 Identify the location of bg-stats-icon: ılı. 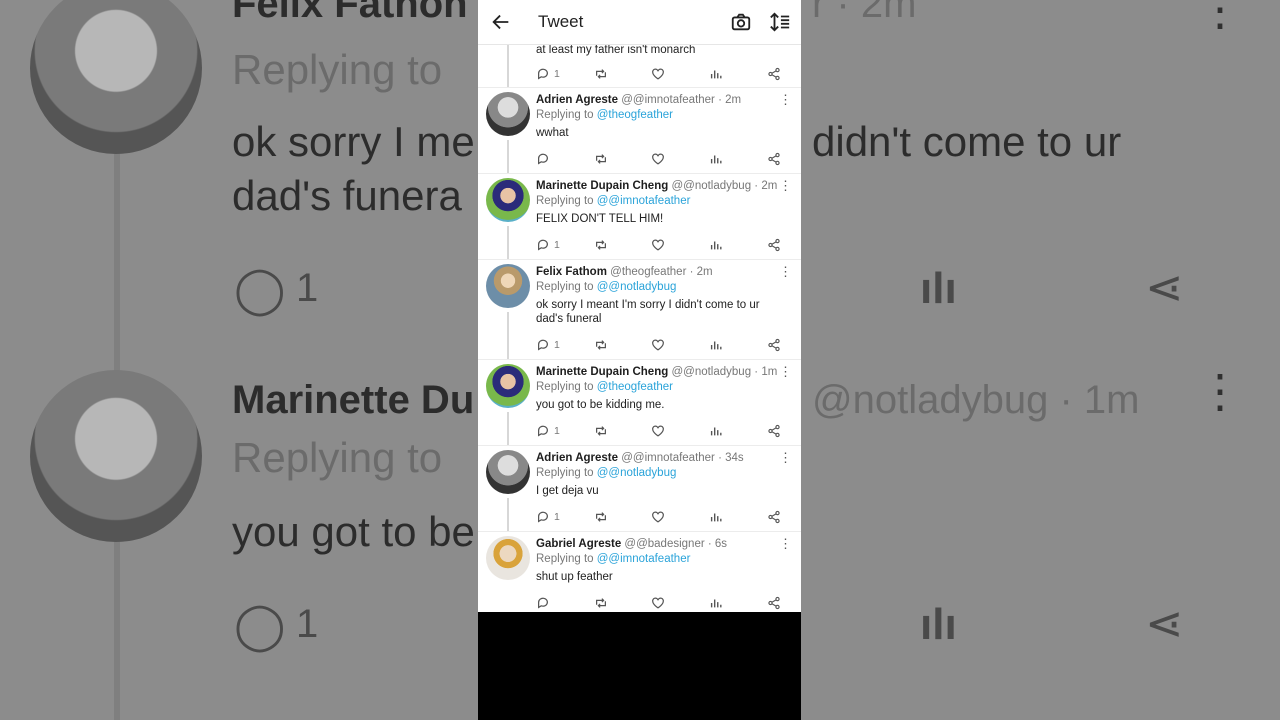
(938, 288).